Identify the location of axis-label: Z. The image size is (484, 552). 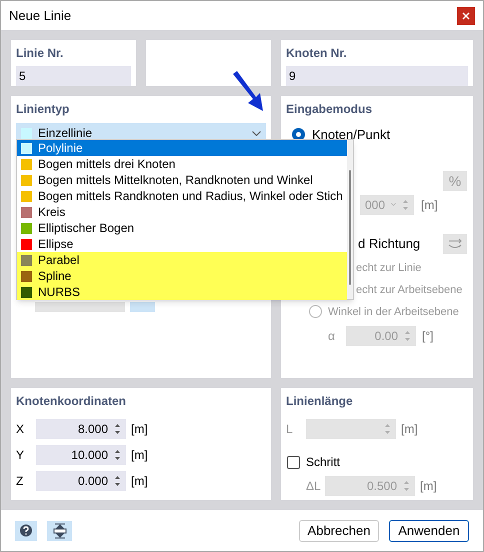
(20, 481).